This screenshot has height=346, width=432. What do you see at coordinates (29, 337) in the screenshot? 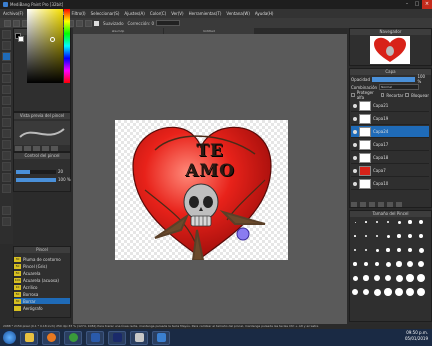
I see `explorer-taskbar-button` at bounding box center [29, 337].